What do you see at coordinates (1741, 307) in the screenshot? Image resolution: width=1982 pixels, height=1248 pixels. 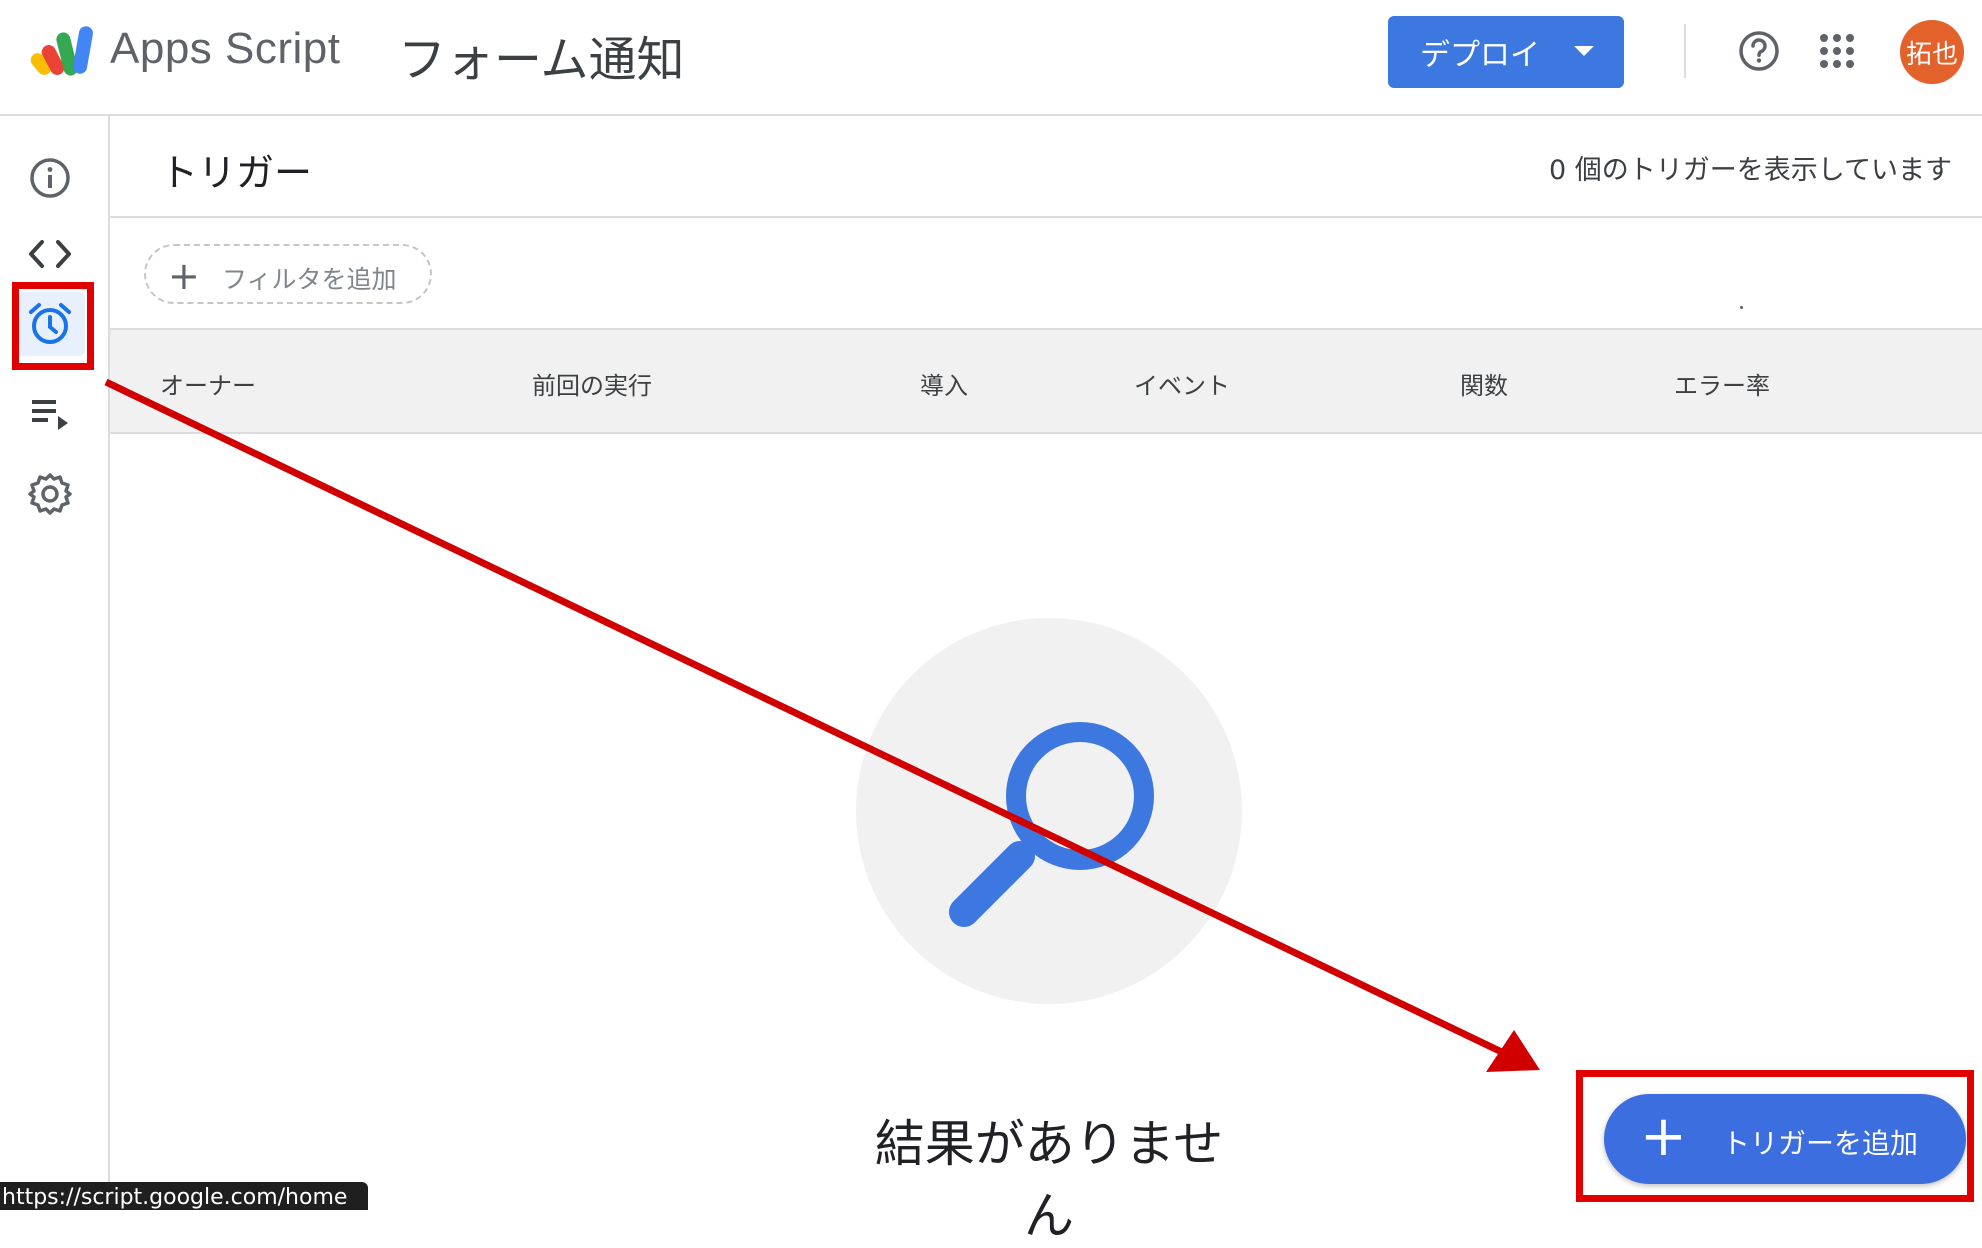 I see `stray-dot` at bounding box center [1741, 307].